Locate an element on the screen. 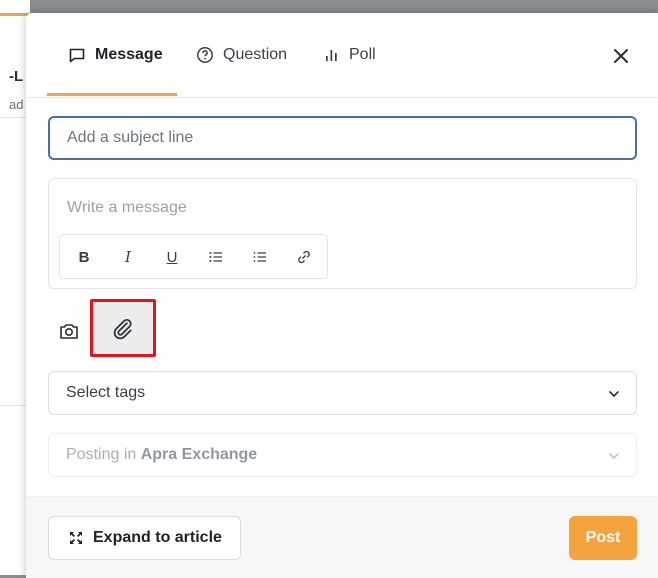  background-text-fragment: -L is located at coordinates (16, 76).